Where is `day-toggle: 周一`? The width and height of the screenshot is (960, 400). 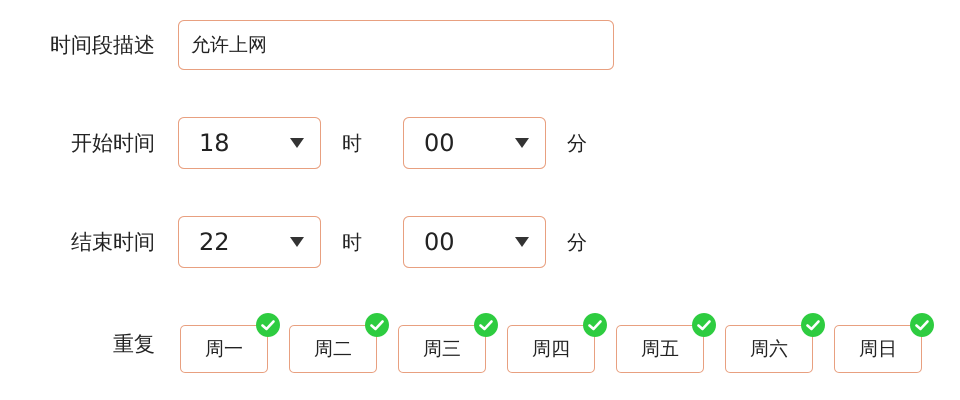
day-toggle: 周一 is located at coordinates (224, 349).